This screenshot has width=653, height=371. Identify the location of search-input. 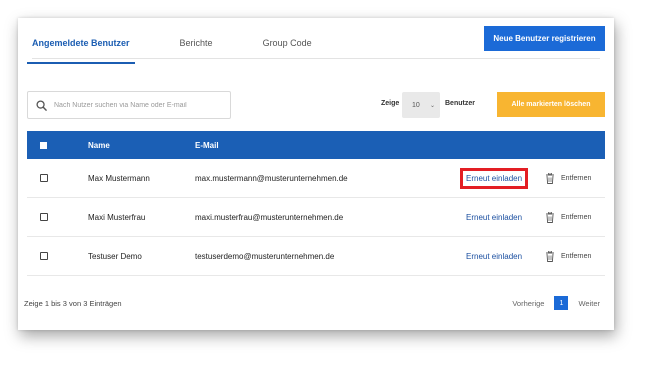
(139, 105).